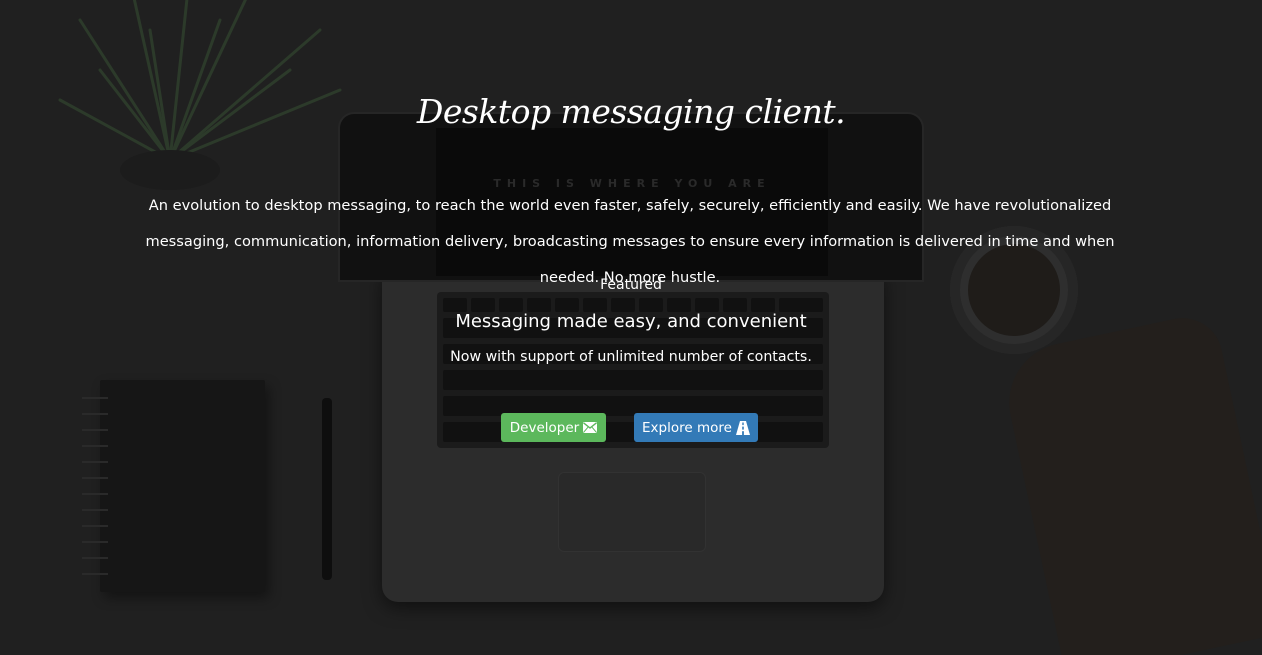 This screenshot has width=1262, height=655. What do you see at coordinates (631, 111) in the screenshot?
I see `page-title: Desktop messaging client.` at bounding box center [631, 111].